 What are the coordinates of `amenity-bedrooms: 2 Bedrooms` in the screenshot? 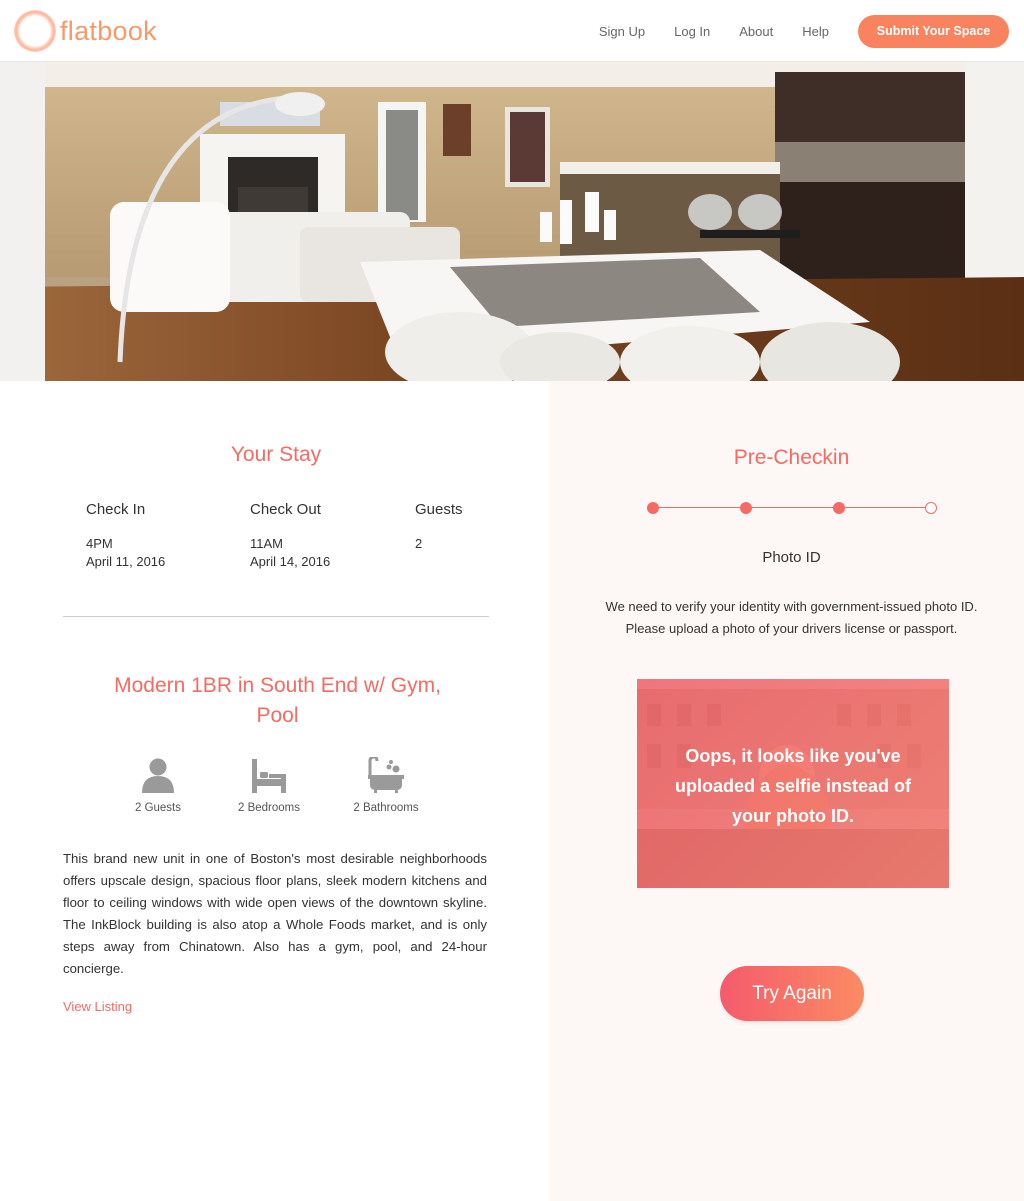 It's located at (269, 785).